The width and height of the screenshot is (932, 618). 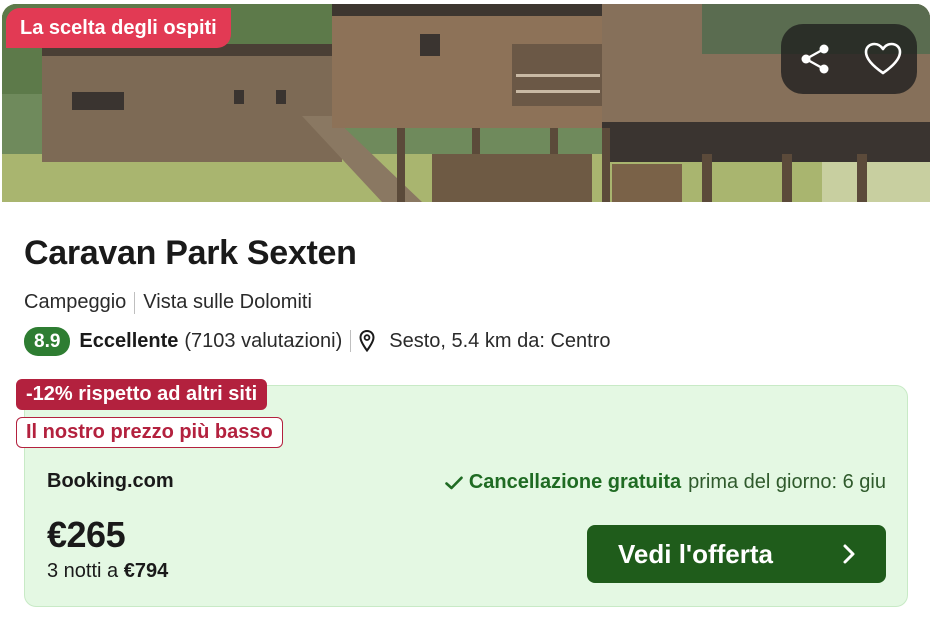 I want to click on total-price: €794, so click(x=146, y=571).